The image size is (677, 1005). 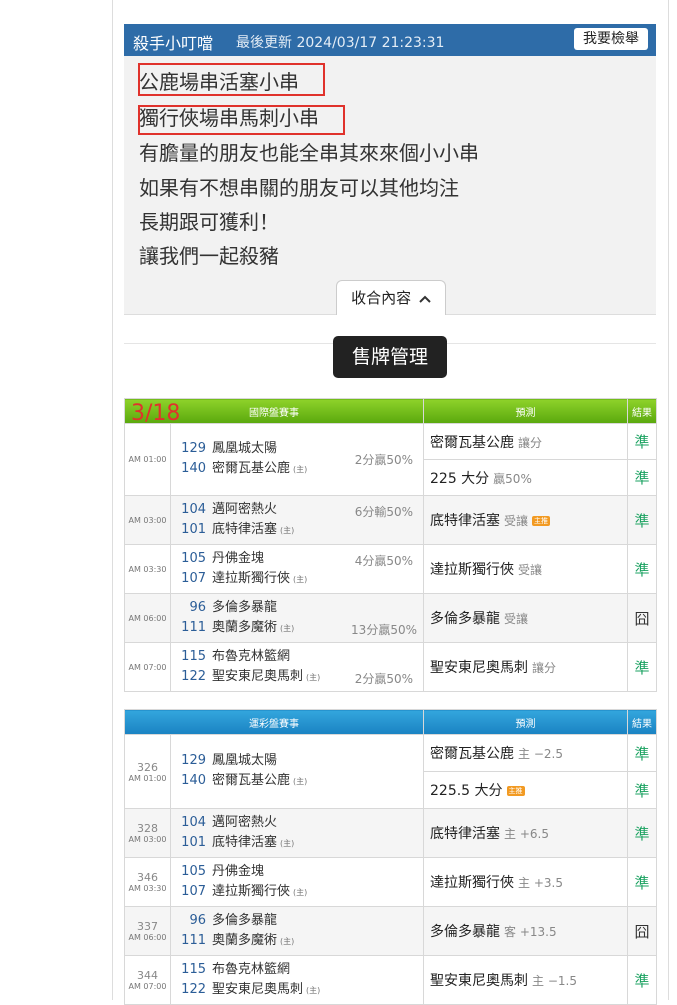 What do you see at coordinates (245, 842) in the screenshot?
I see `home-team: 底特律活塞` at bounding box center [245, 842].